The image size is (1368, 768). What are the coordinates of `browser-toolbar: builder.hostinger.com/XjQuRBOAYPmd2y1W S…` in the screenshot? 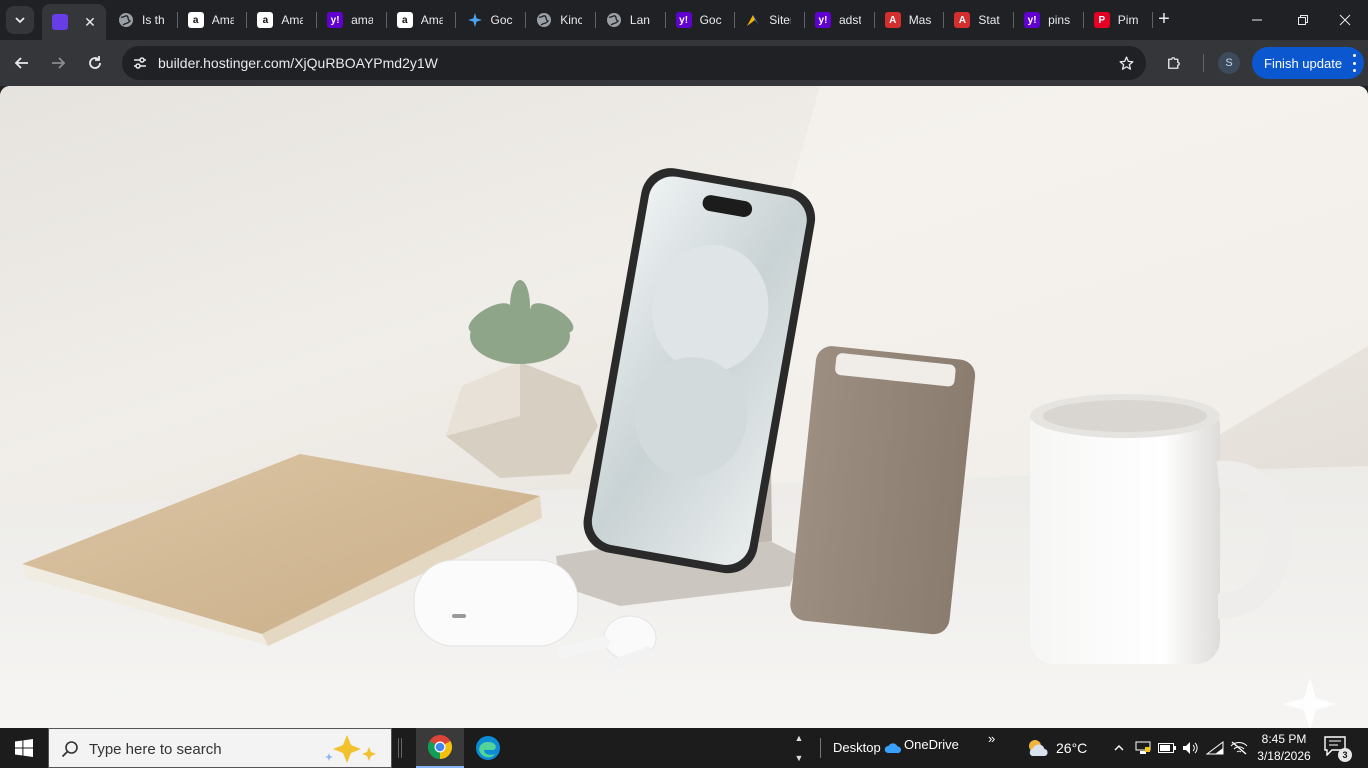 It's located at (684, 63).